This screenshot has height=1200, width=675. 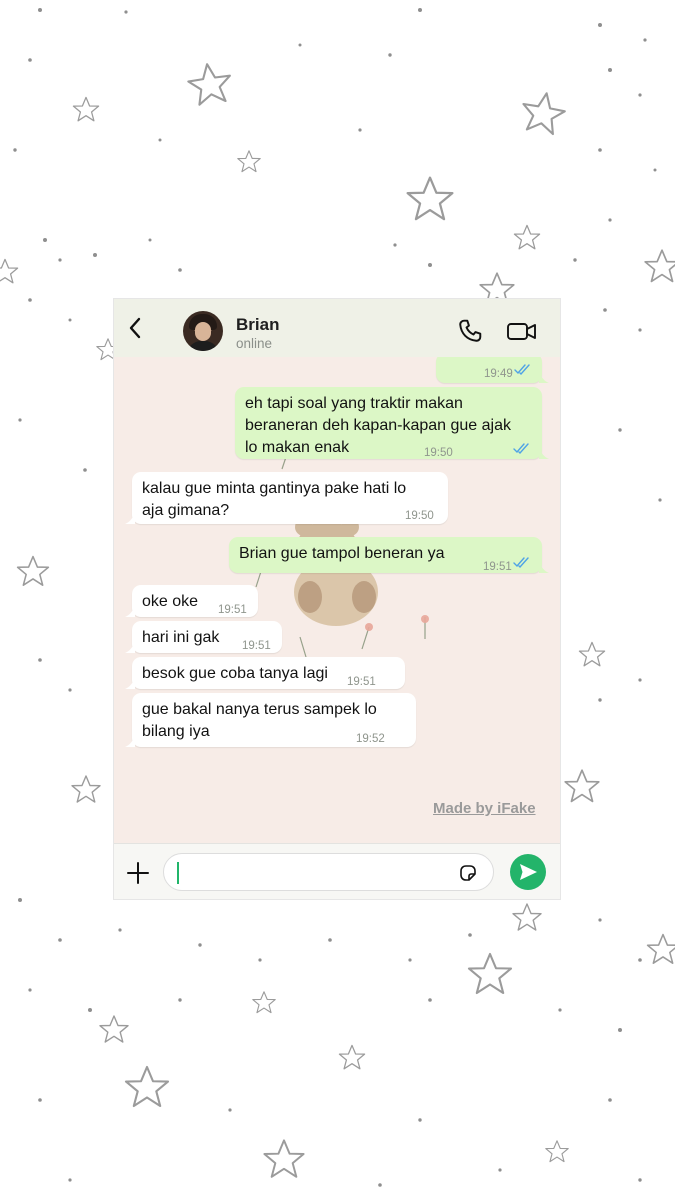 I want to click on send-button, so click(x=528, y=872).